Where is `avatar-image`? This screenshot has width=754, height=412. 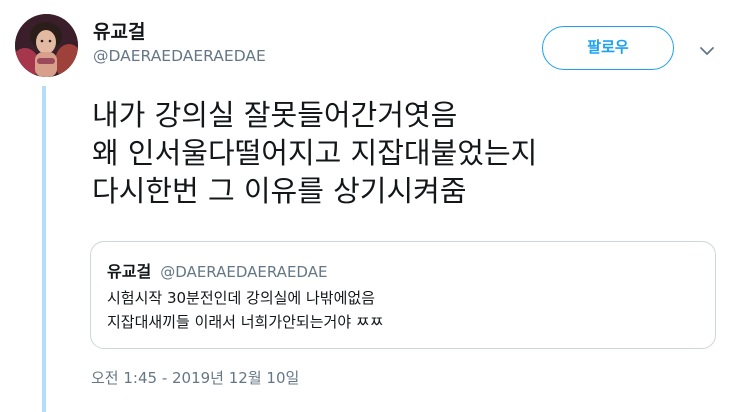 avatar-image is located at coordinates (46, 45).